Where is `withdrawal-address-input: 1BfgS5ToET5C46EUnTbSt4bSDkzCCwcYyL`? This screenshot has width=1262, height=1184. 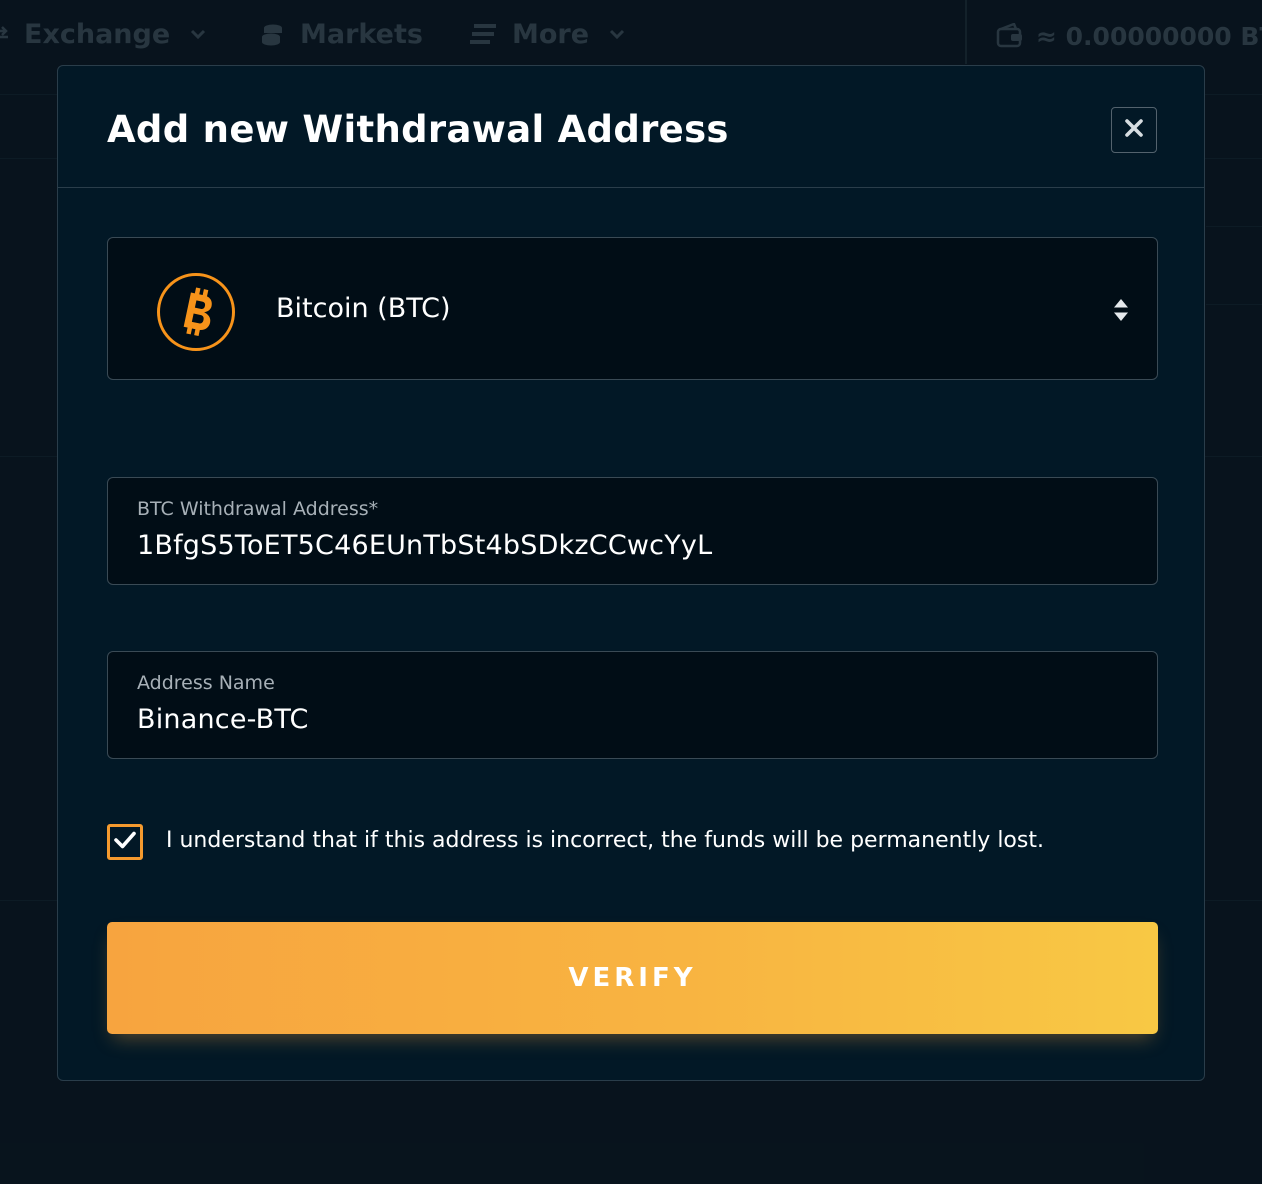 withdrawal-address-input: 1BfgS5ToET5C46EUnTbSt4bSDkzCCwcYyL is located at coordinates (424, 545).